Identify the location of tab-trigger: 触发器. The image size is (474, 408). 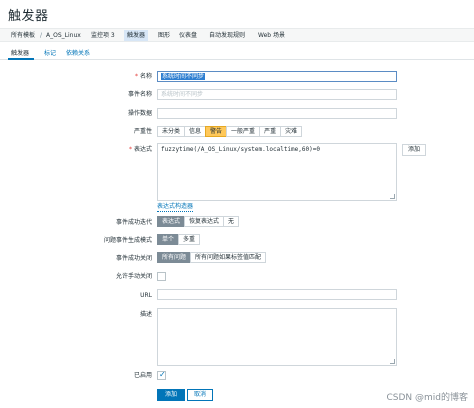
(20, 54).